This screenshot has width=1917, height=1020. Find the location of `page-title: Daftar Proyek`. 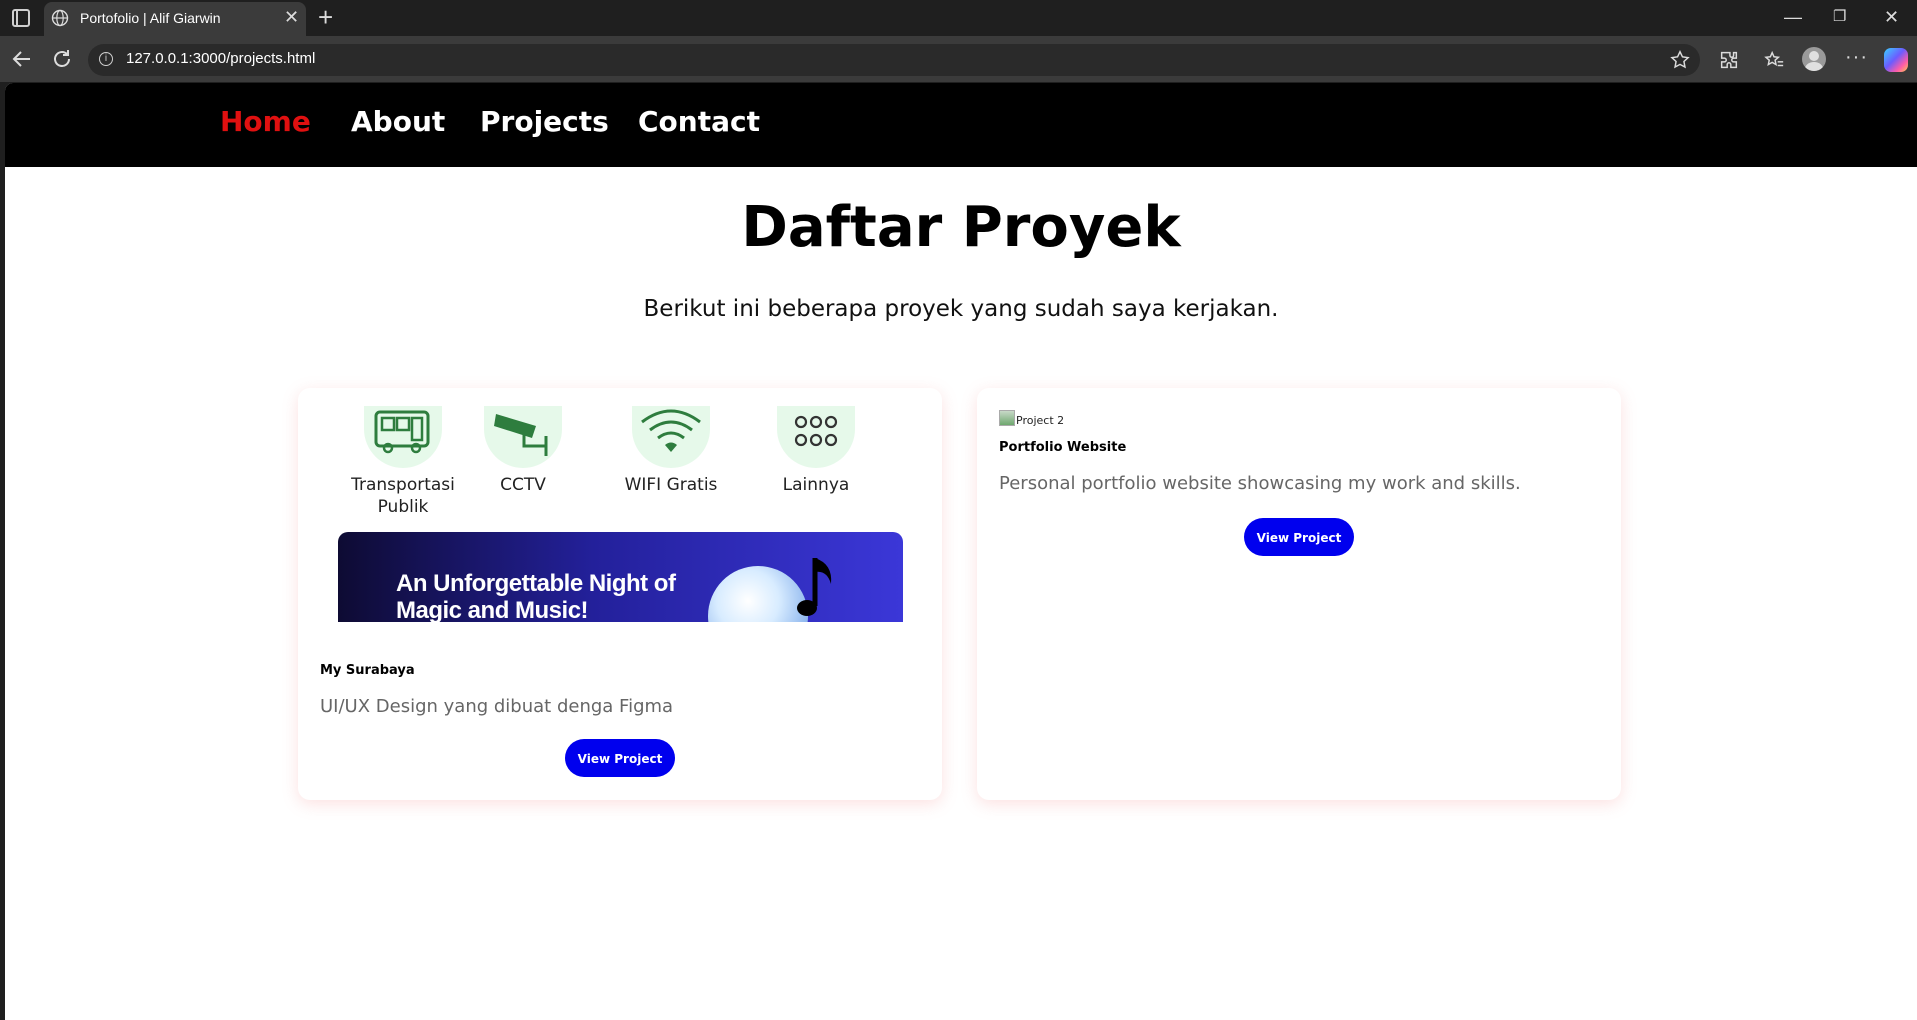

page-title: Daftar Proyek is located at coordinates (961, 227).